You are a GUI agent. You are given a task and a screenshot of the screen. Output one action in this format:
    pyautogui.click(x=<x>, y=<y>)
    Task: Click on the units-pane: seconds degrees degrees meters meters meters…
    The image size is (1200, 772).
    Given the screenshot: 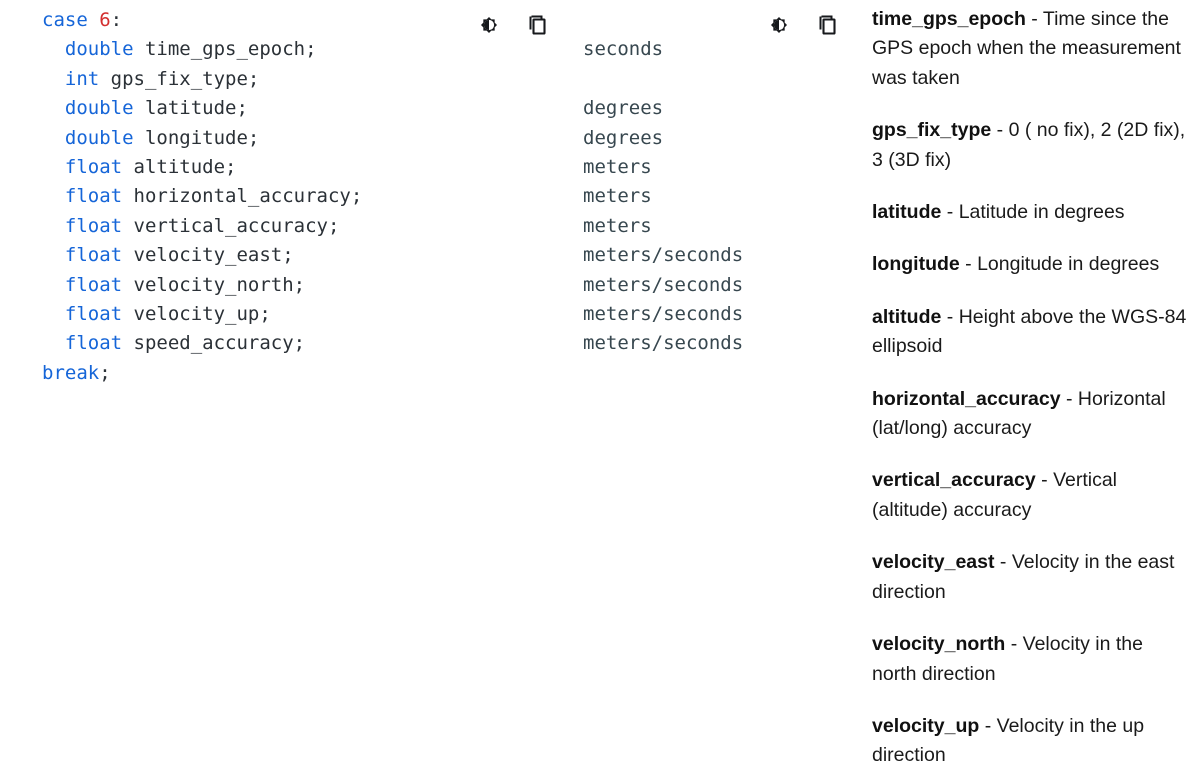 What is the action you would take?
    pyautogui.click(x=718, y=197)
    